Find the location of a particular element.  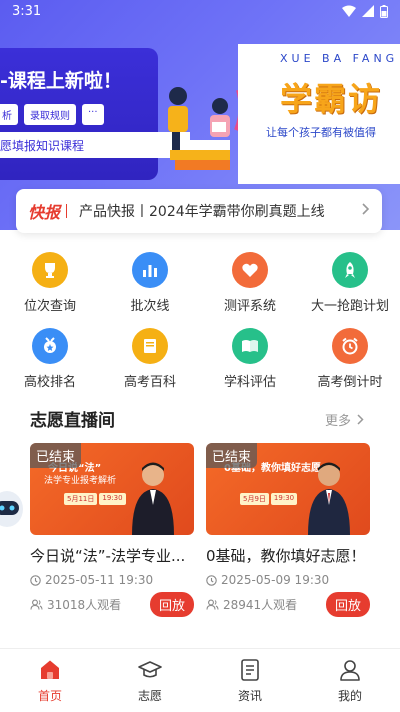

tab-profile: 我的 is located at coordinates (350, 680).